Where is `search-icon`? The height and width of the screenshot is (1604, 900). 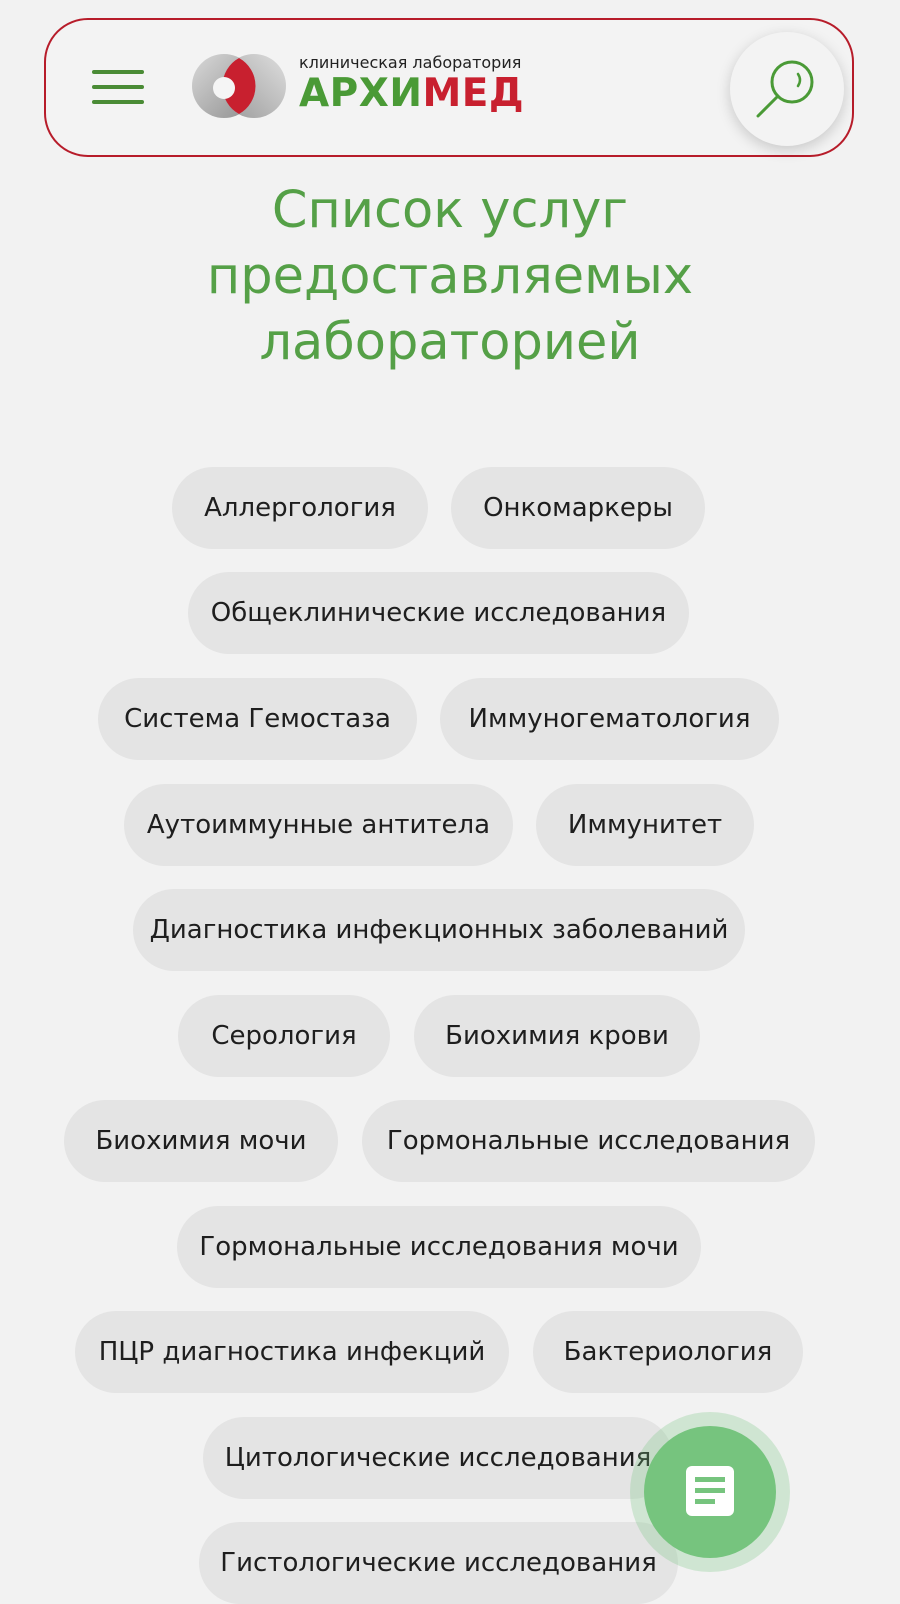 search-icon is located at coordinates (785, 89).